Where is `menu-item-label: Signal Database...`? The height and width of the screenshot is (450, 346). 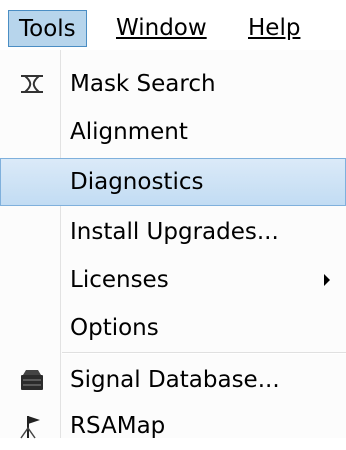
menu-item-label: Signal Database... is located at coordinates (175, 380).